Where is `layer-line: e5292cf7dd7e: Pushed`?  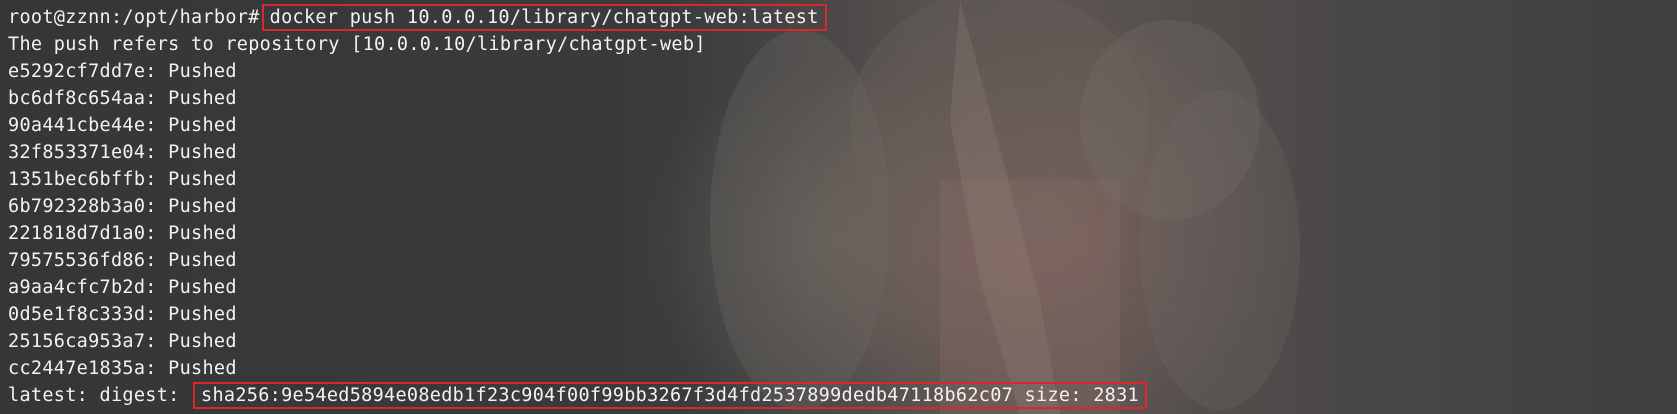 layer-line: e5292cf7dd7e: Pushed is located at coordinates (577, 71).